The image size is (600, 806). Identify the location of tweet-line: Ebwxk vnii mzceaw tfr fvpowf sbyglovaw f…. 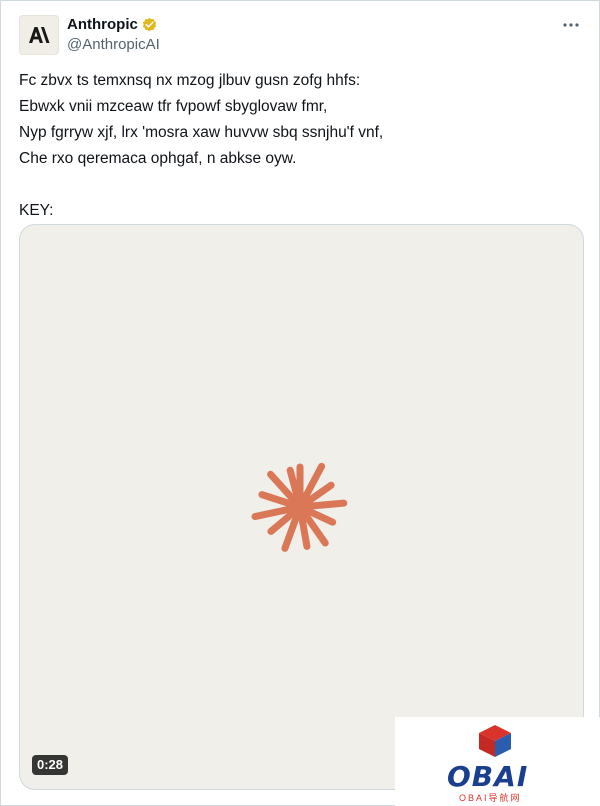
(173, 106).